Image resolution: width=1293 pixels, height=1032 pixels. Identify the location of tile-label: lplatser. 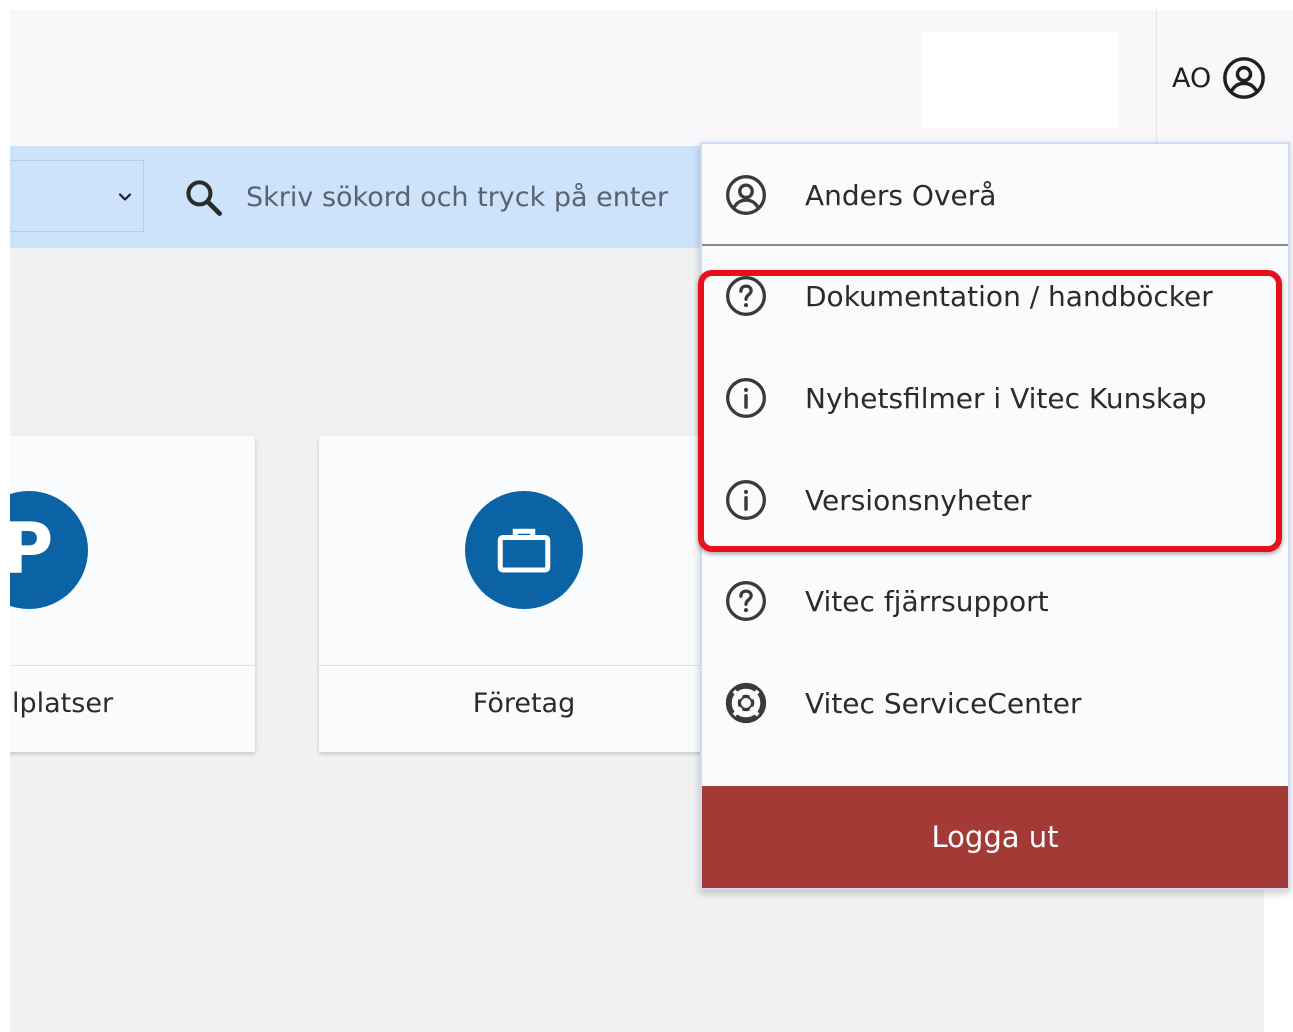
(63, 703).